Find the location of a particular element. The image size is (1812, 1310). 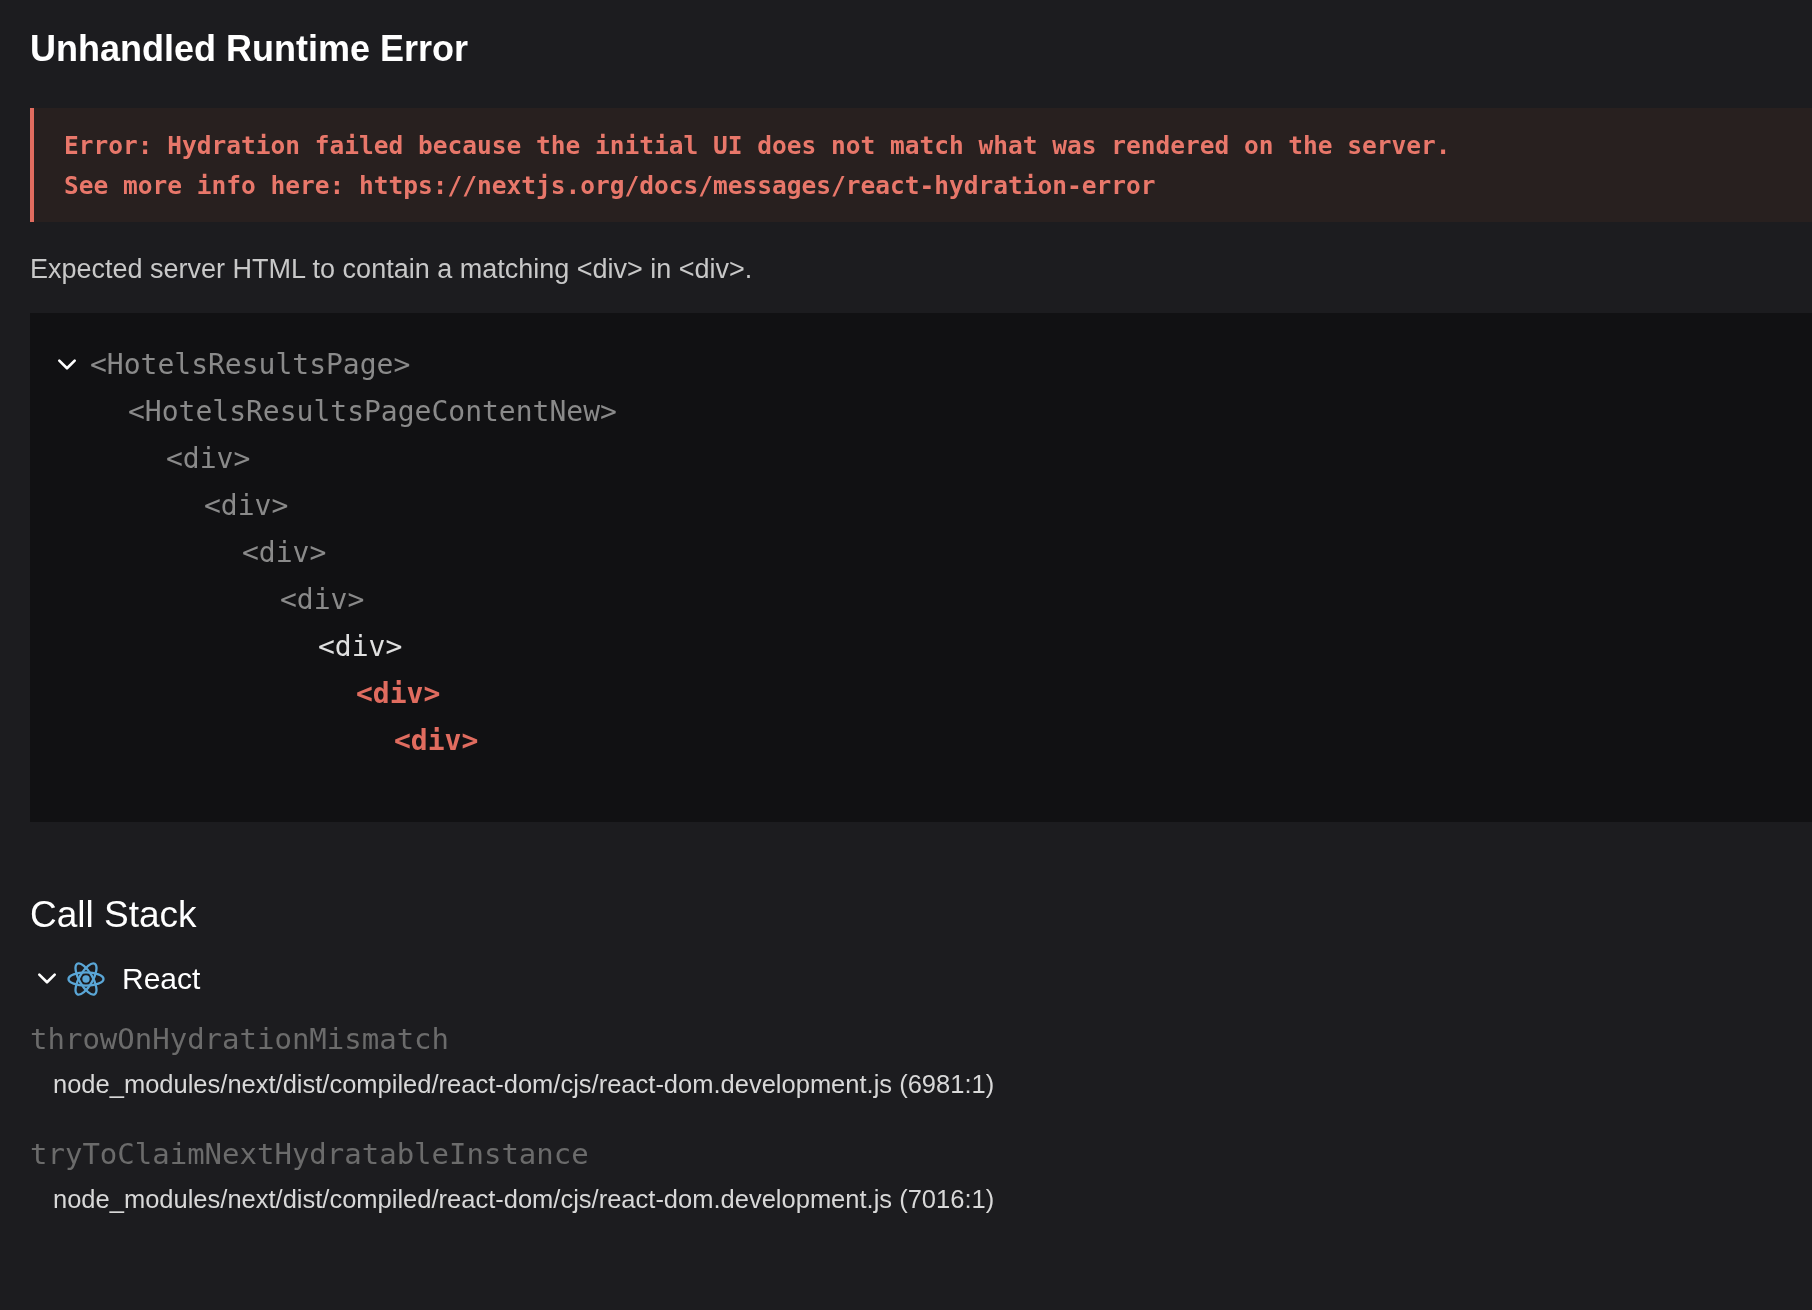

error-message-line: See more info here: https://nextjs.org/docs/messages/react-hydration-error is located at coordinates (610, 186).